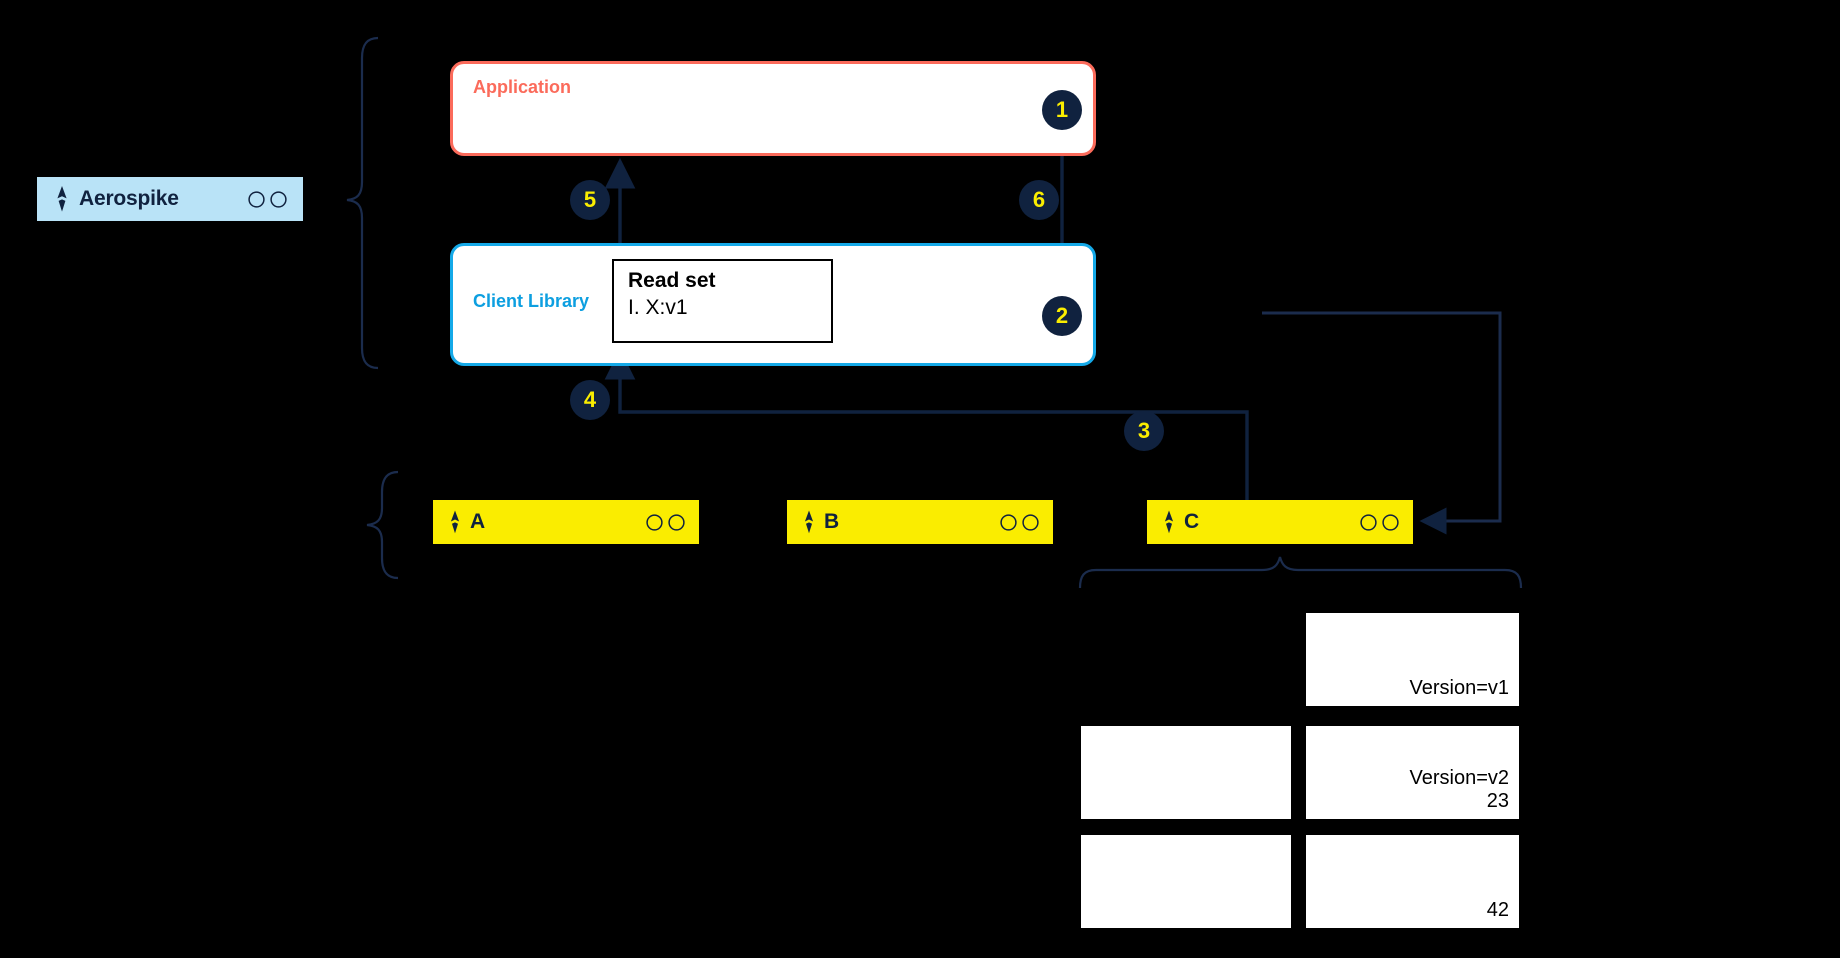 The image size is (1840, 958). Describe the element at coordinates (1280, 522) in the screenshot. I see `node-c: C` at that location.